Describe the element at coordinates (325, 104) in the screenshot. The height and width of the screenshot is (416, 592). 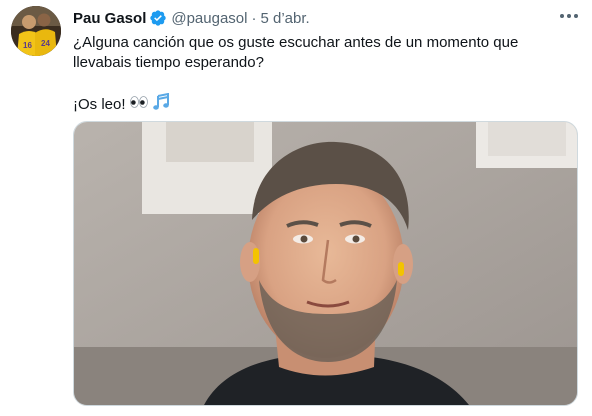
I see `tweet-text-line-2: ¡Os leo!` at that location.